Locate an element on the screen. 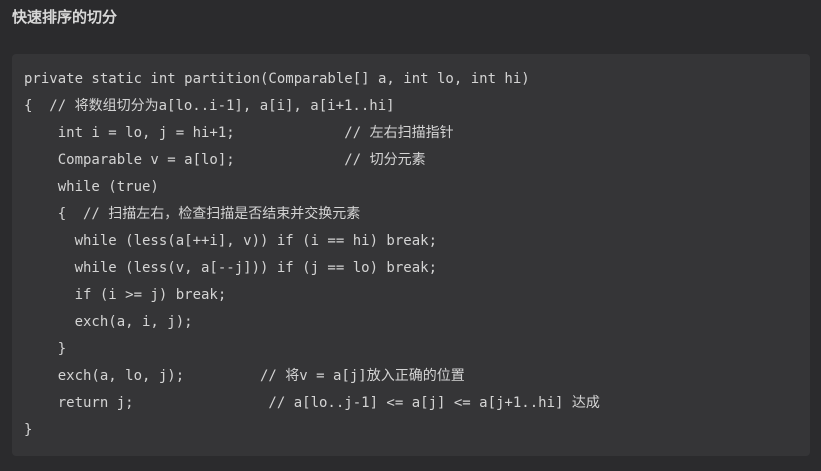  code-line: while (true) is located at coordinates (91, 187).